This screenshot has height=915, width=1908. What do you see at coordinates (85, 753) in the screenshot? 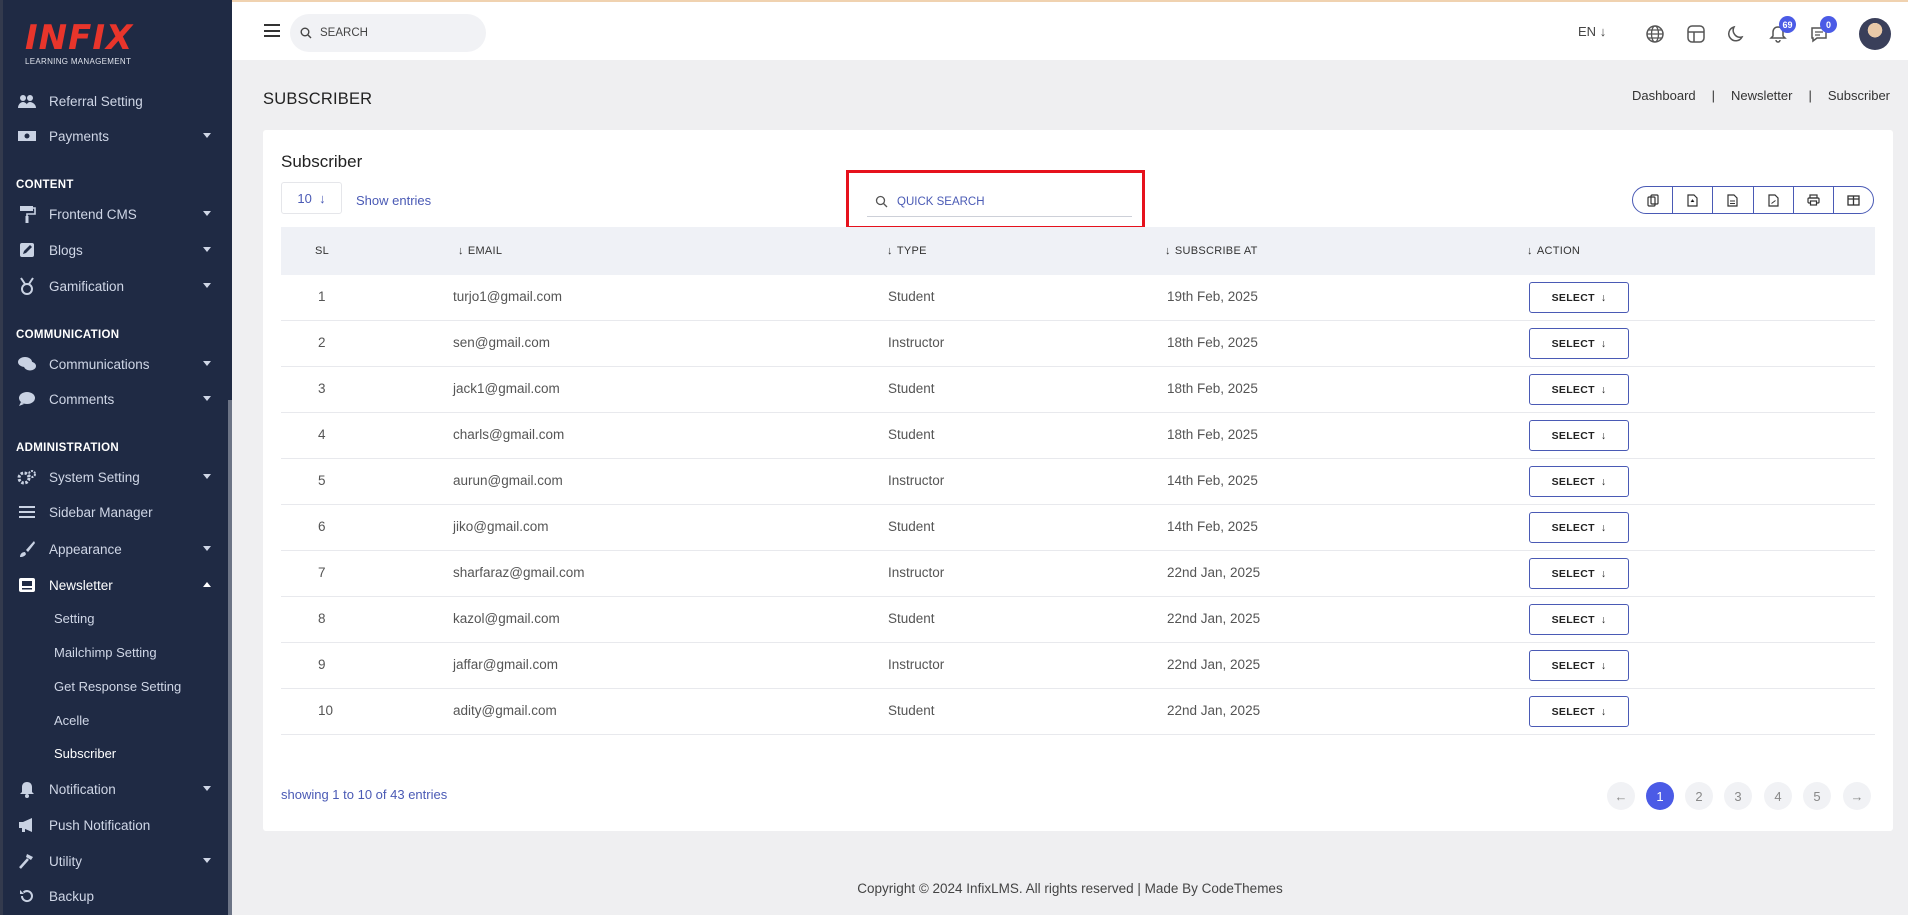
I see `sidebar-subitem-subscriber: Subscriber` at bounding box center [85, 753].